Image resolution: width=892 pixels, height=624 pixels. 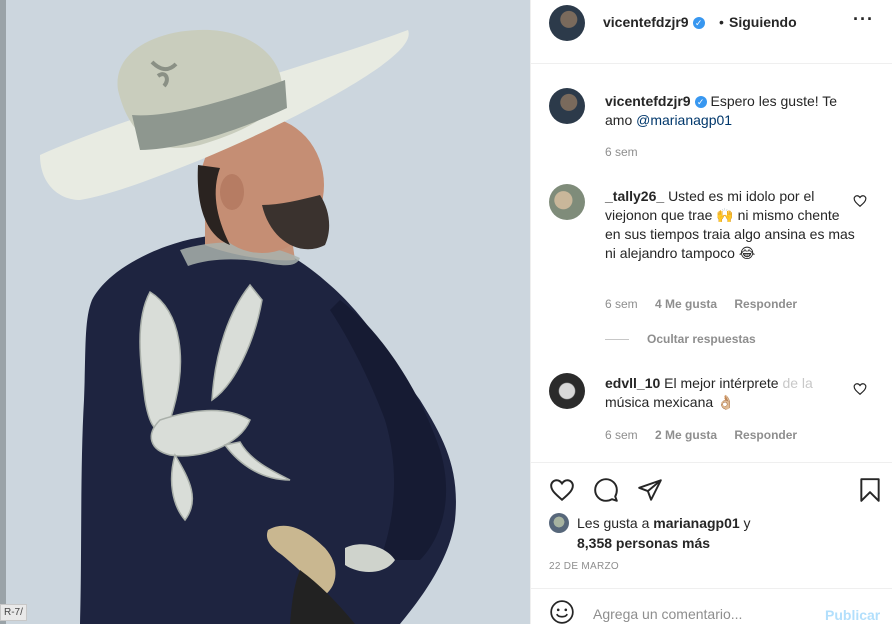 What do you see at coordinates (632, 383) in the screenshot?
I see `comment-username: edvll_10` at bounding box center [632, 383].